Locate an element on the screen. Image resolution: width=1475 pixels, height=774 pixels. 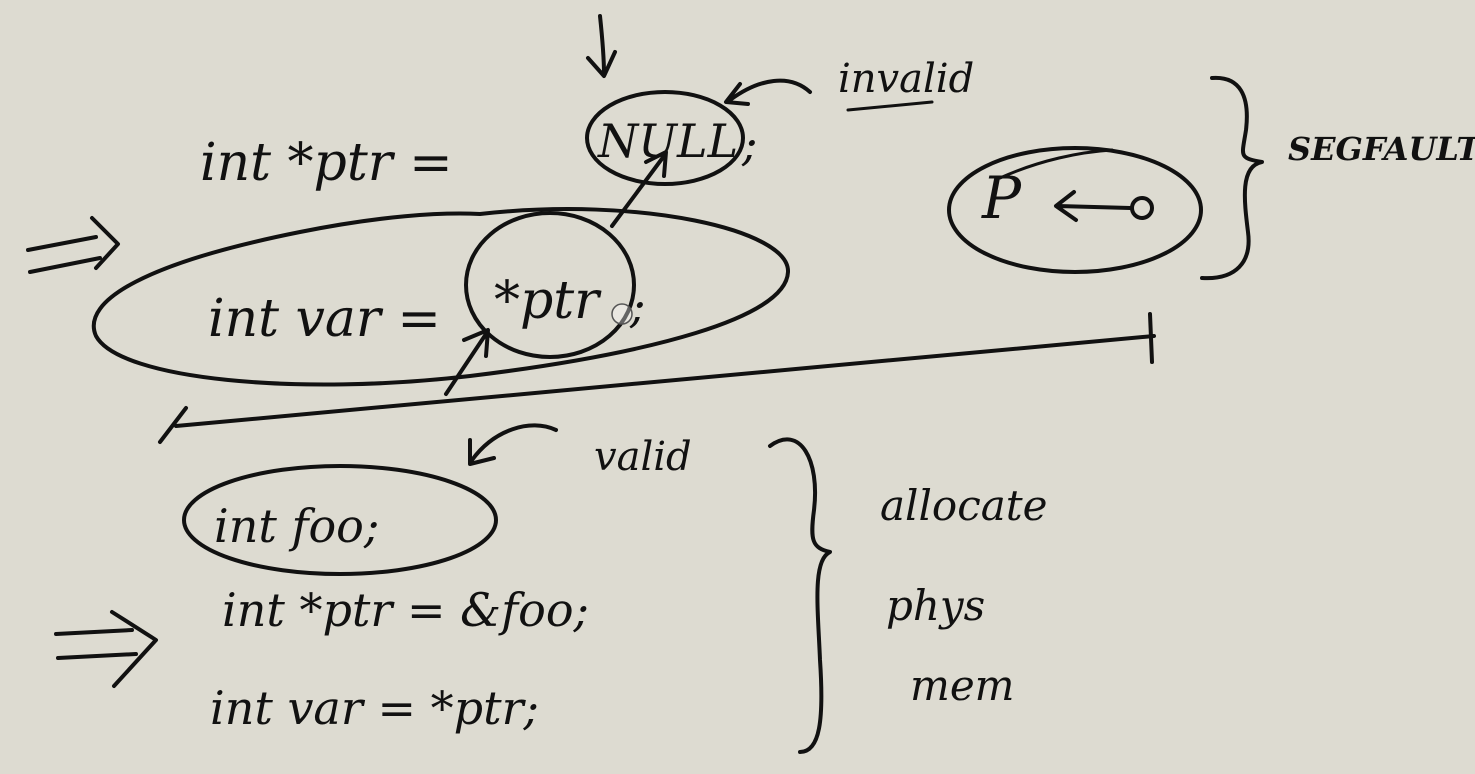
null-value-text: NULL is located at coordinates (667, 141).